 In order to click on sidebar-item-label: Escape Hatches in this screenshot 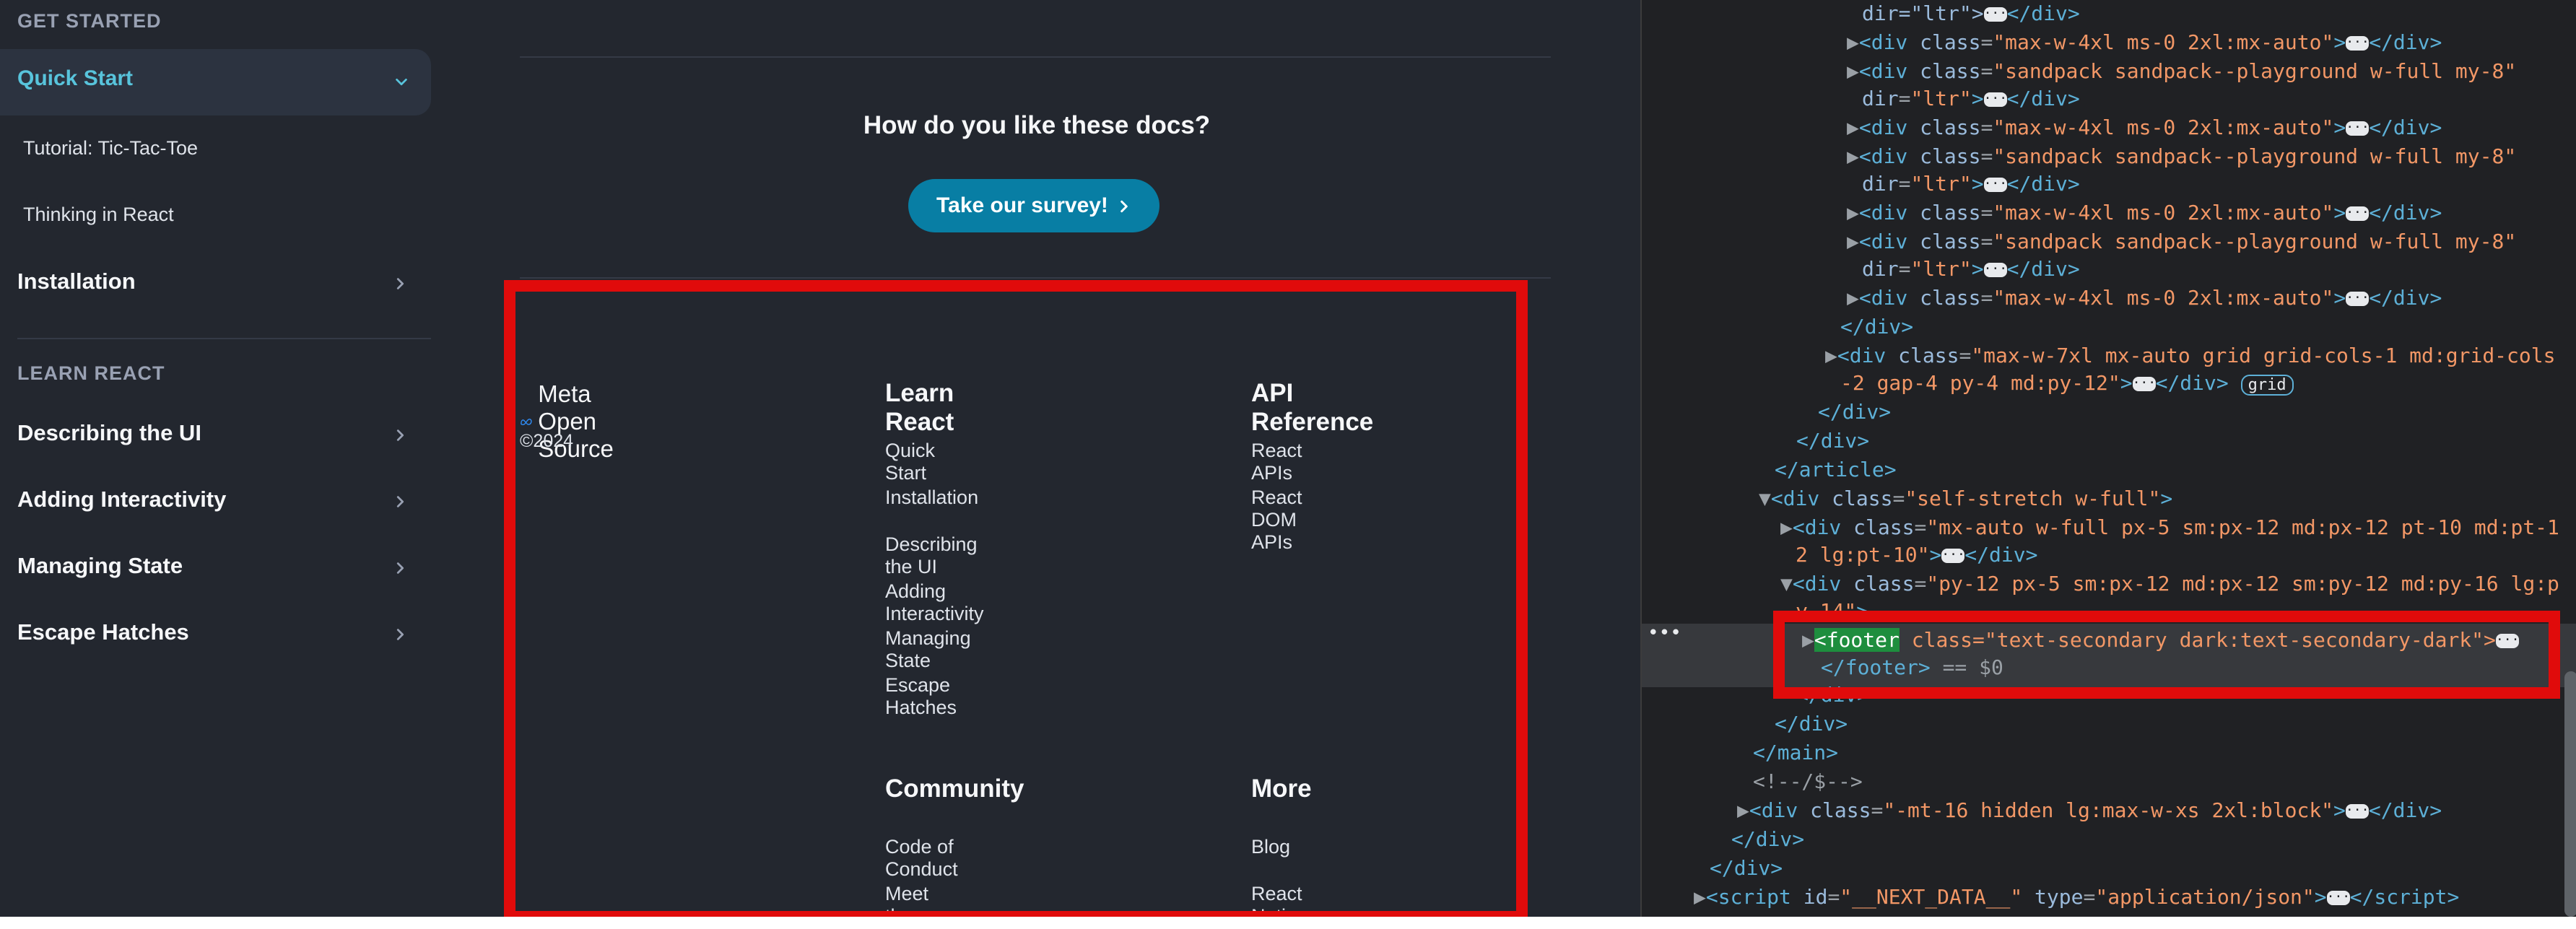, I will do `click(103, 632)`.